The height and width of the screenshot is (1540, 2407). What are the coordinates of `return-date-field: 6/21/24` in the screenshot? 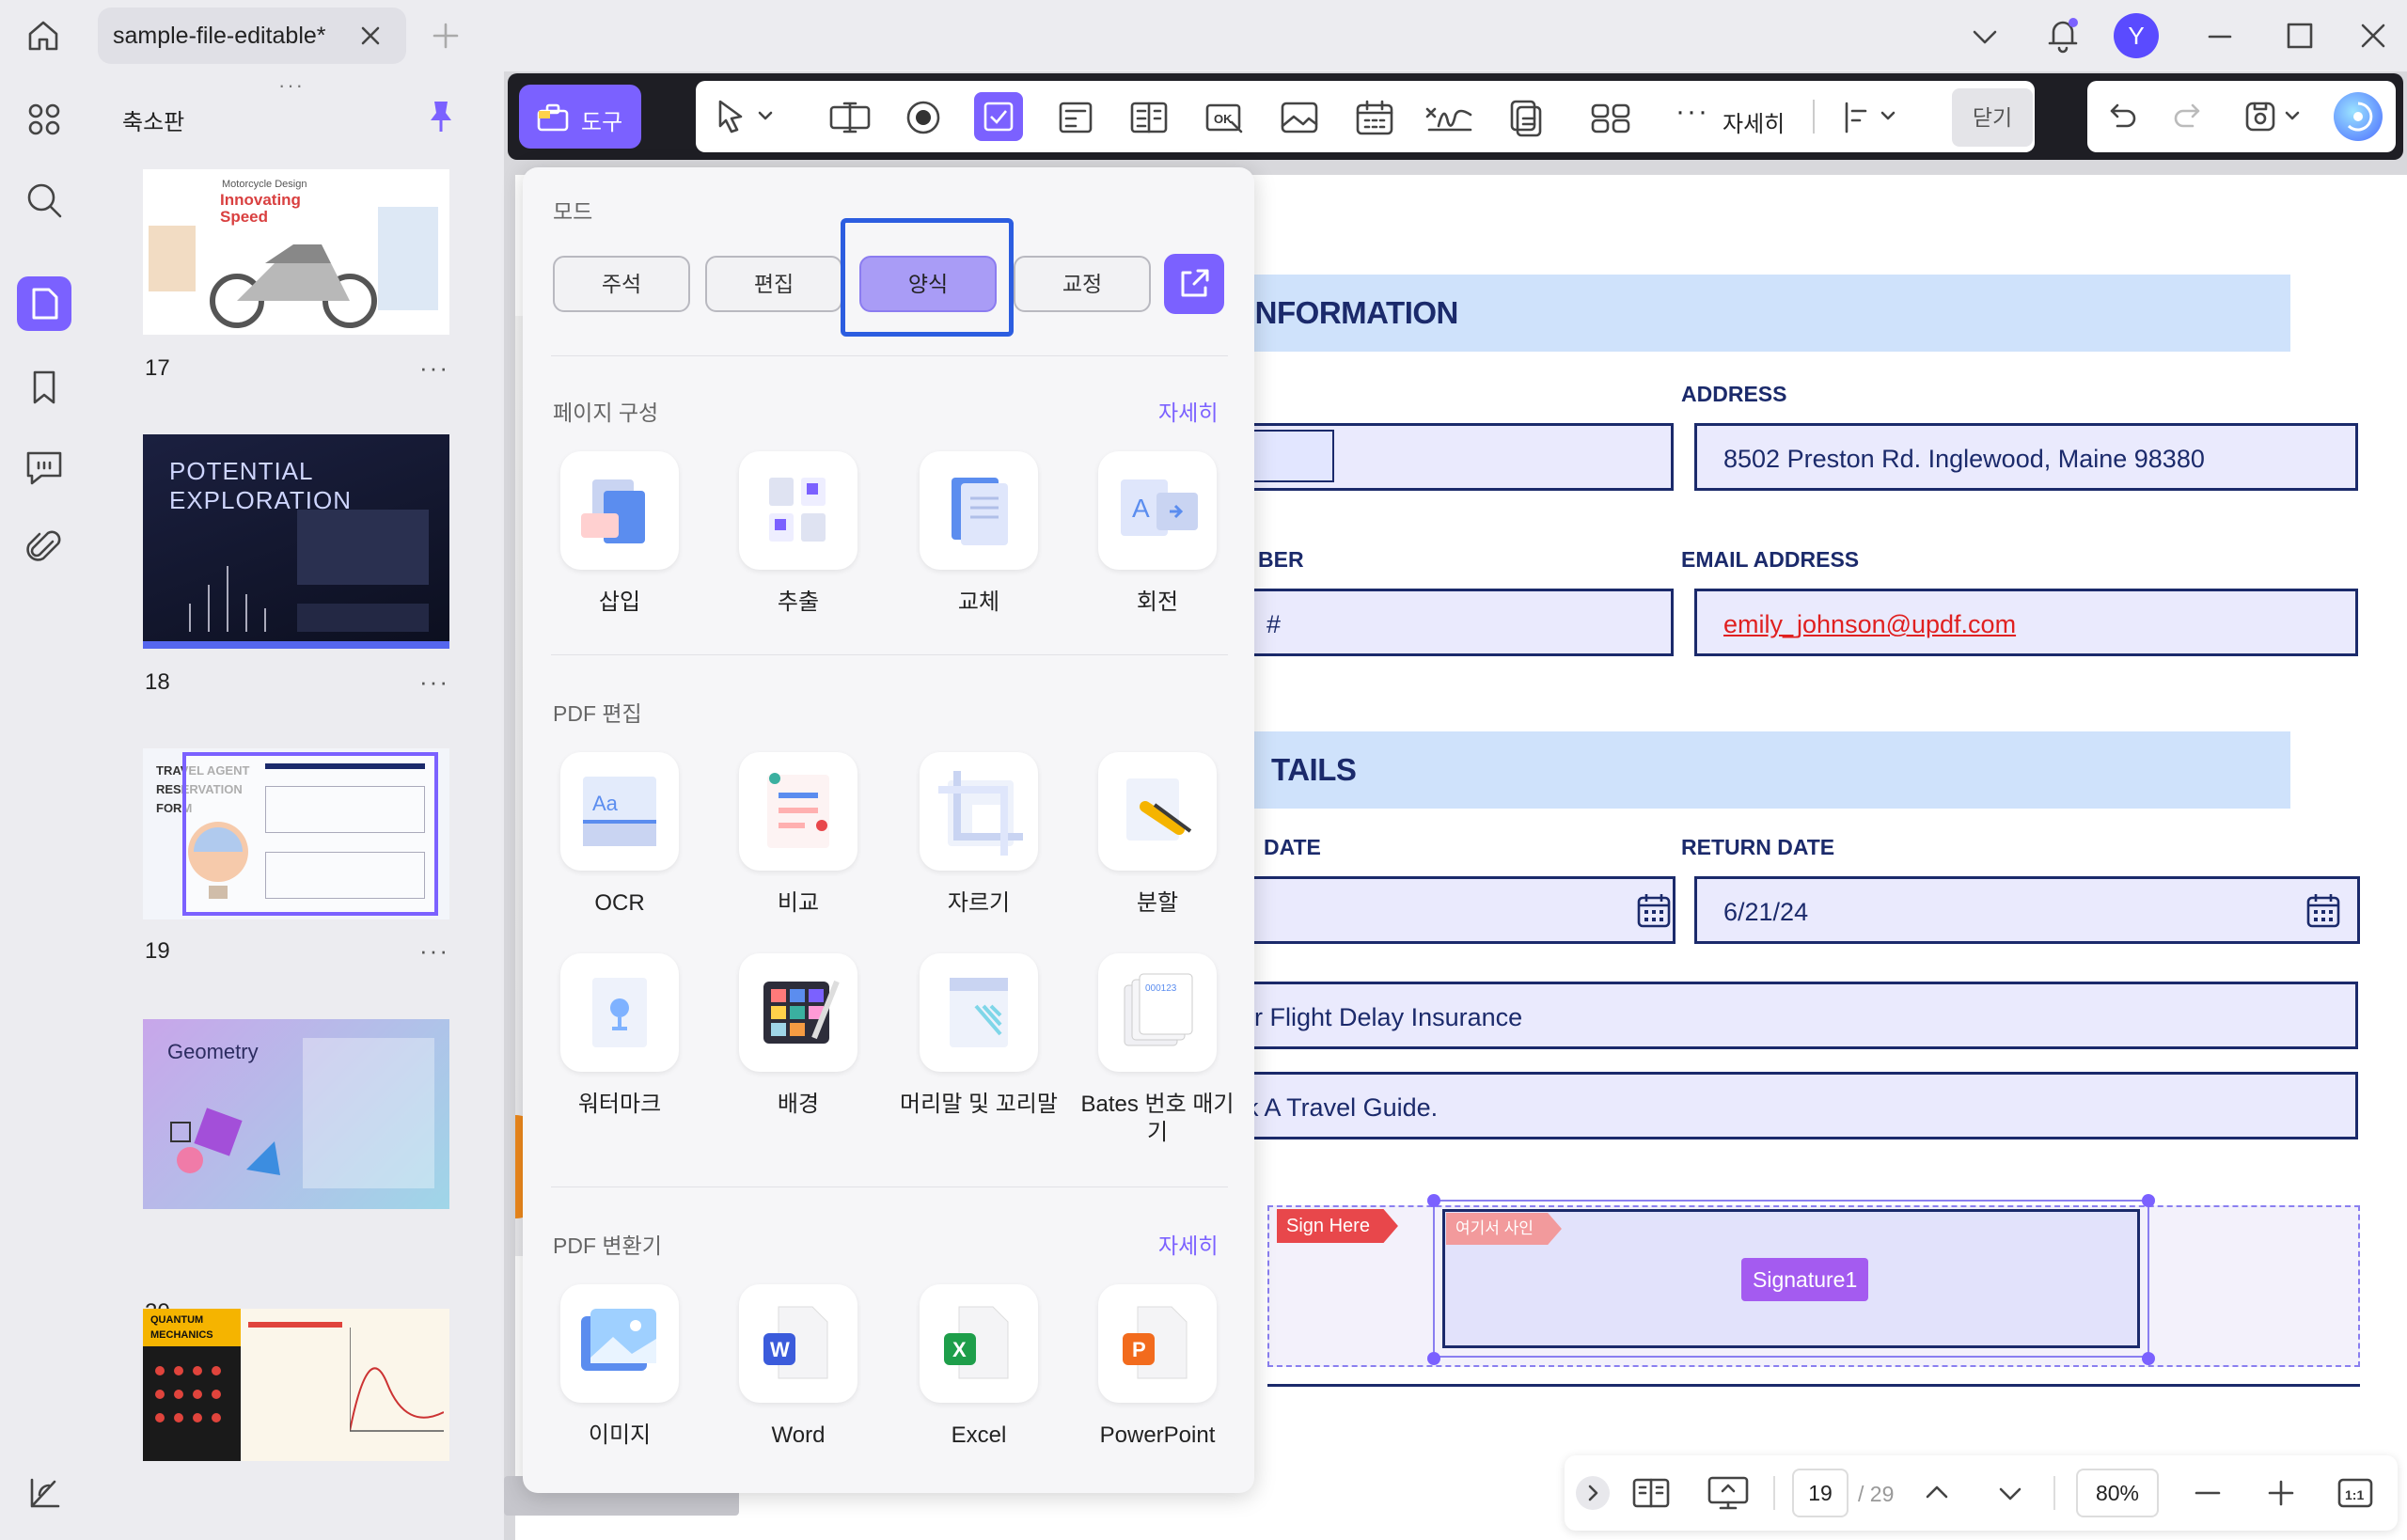 It's located at (2027, 910).